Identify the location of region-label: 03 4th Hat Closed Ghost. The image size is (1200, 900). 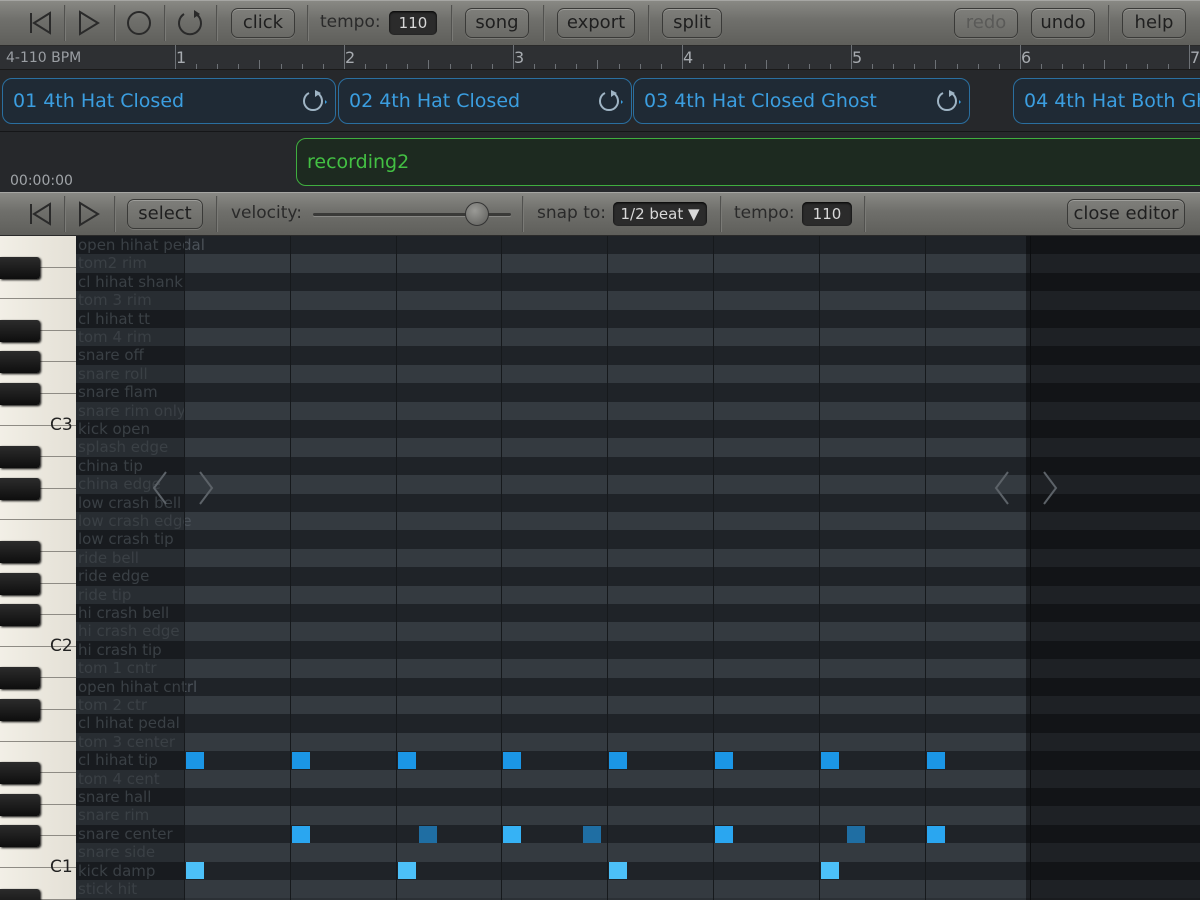
(760, 101).